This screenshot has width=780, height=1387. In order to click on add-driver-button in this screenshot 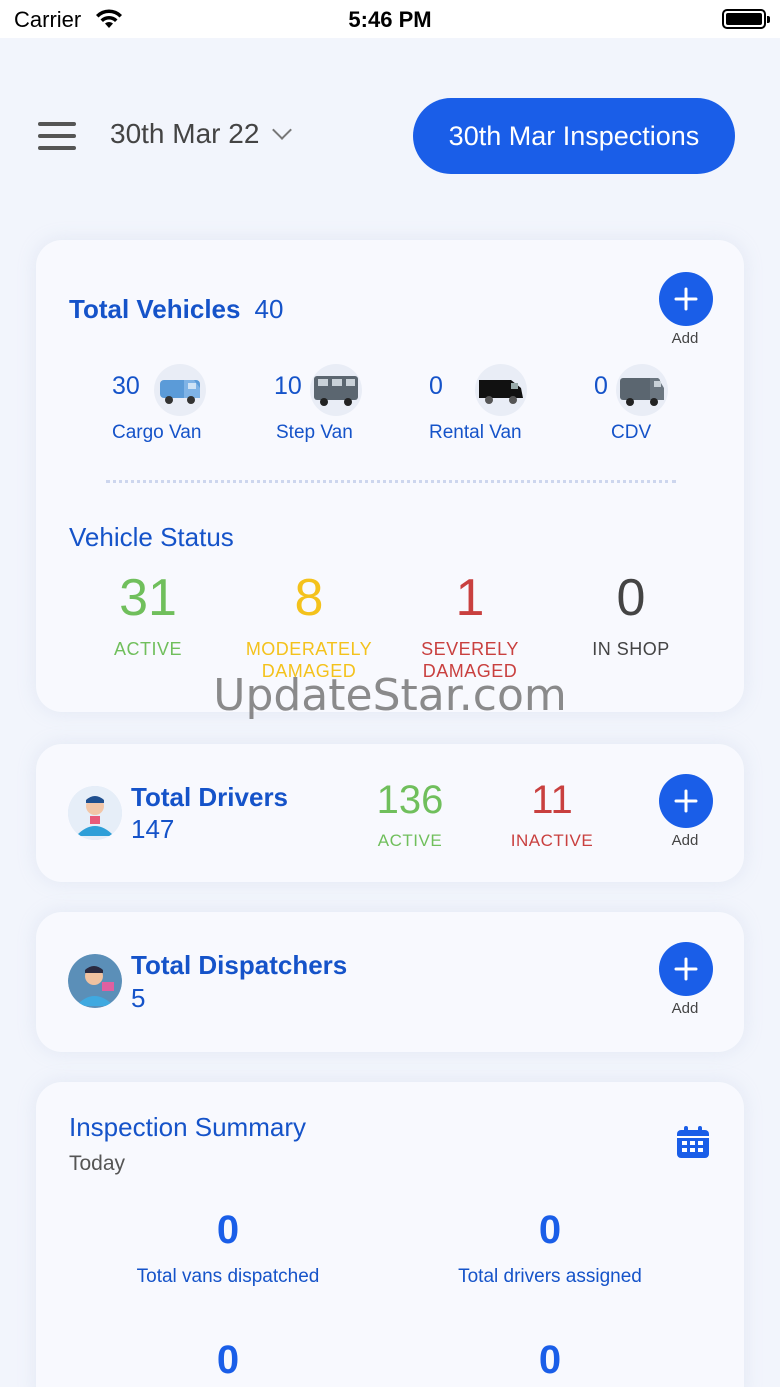, I will do `click(686, 801)`.